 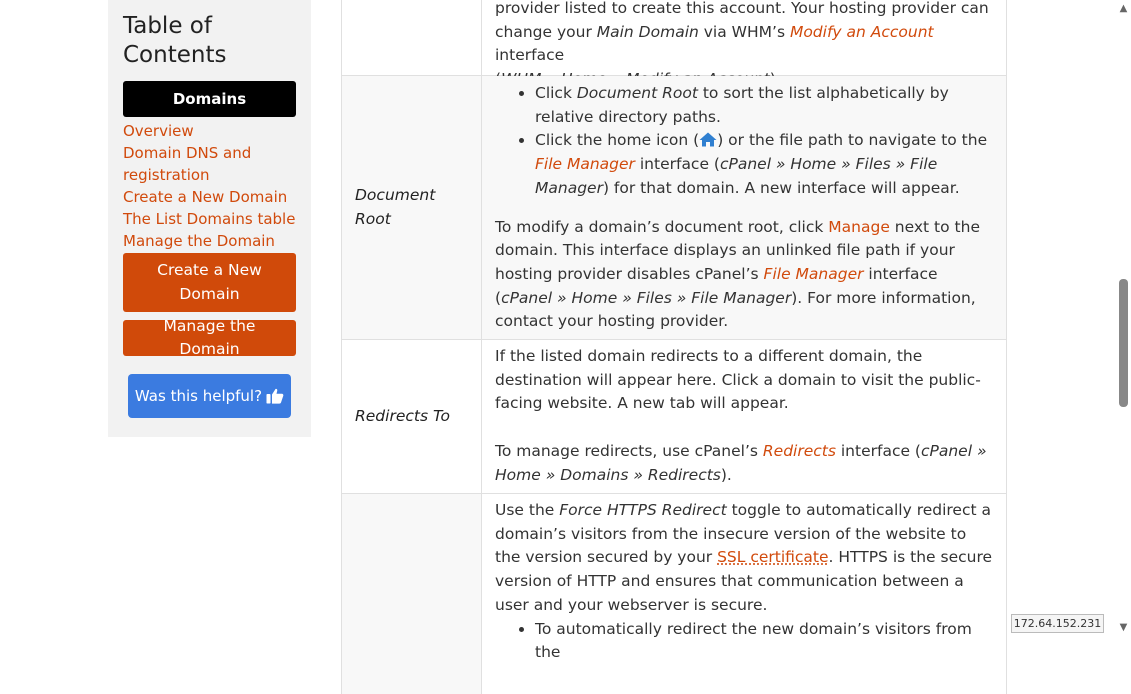 I want to click on text: Use the, so click(x=527, y=510).